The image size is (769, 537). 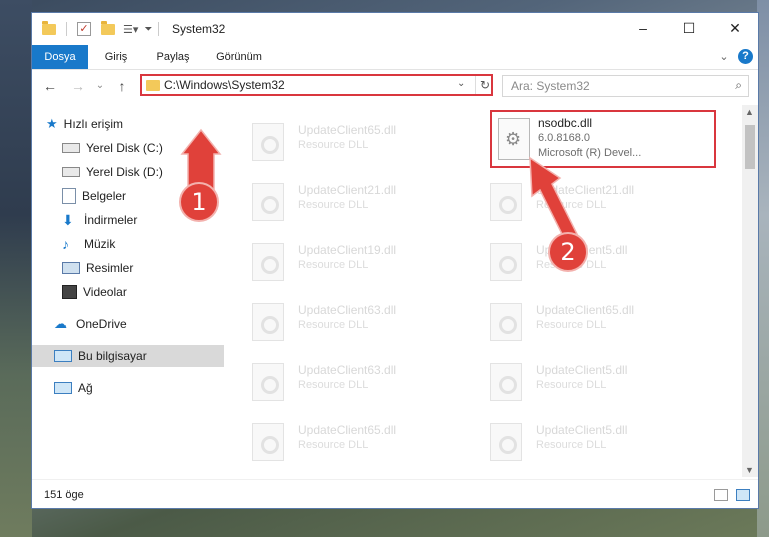 What do you see at coordinates (380, 186) in the screenshot?
I see `annotation-arrows` at bounding box center [380, 186].